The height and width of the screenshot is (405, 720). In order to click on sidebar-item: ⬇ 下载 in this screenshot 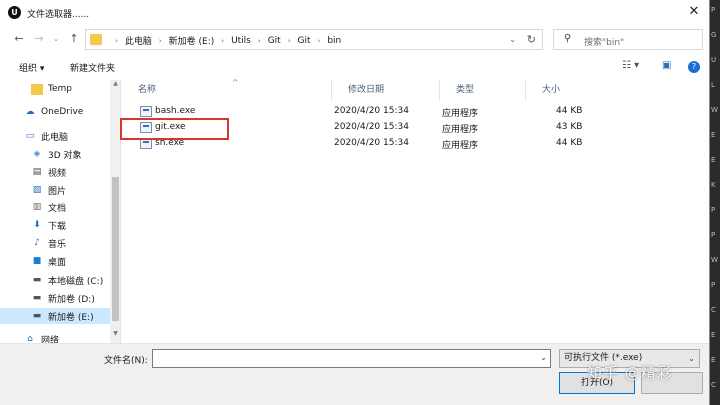, I will do `click(55, 225)`.